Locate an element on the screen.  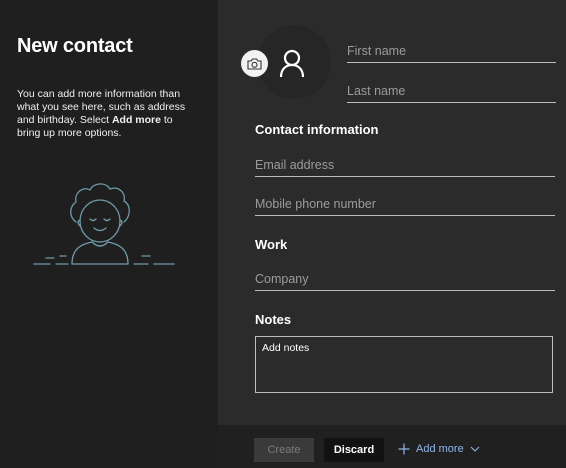
page-title: New contact is located at coordinates (75, 46).